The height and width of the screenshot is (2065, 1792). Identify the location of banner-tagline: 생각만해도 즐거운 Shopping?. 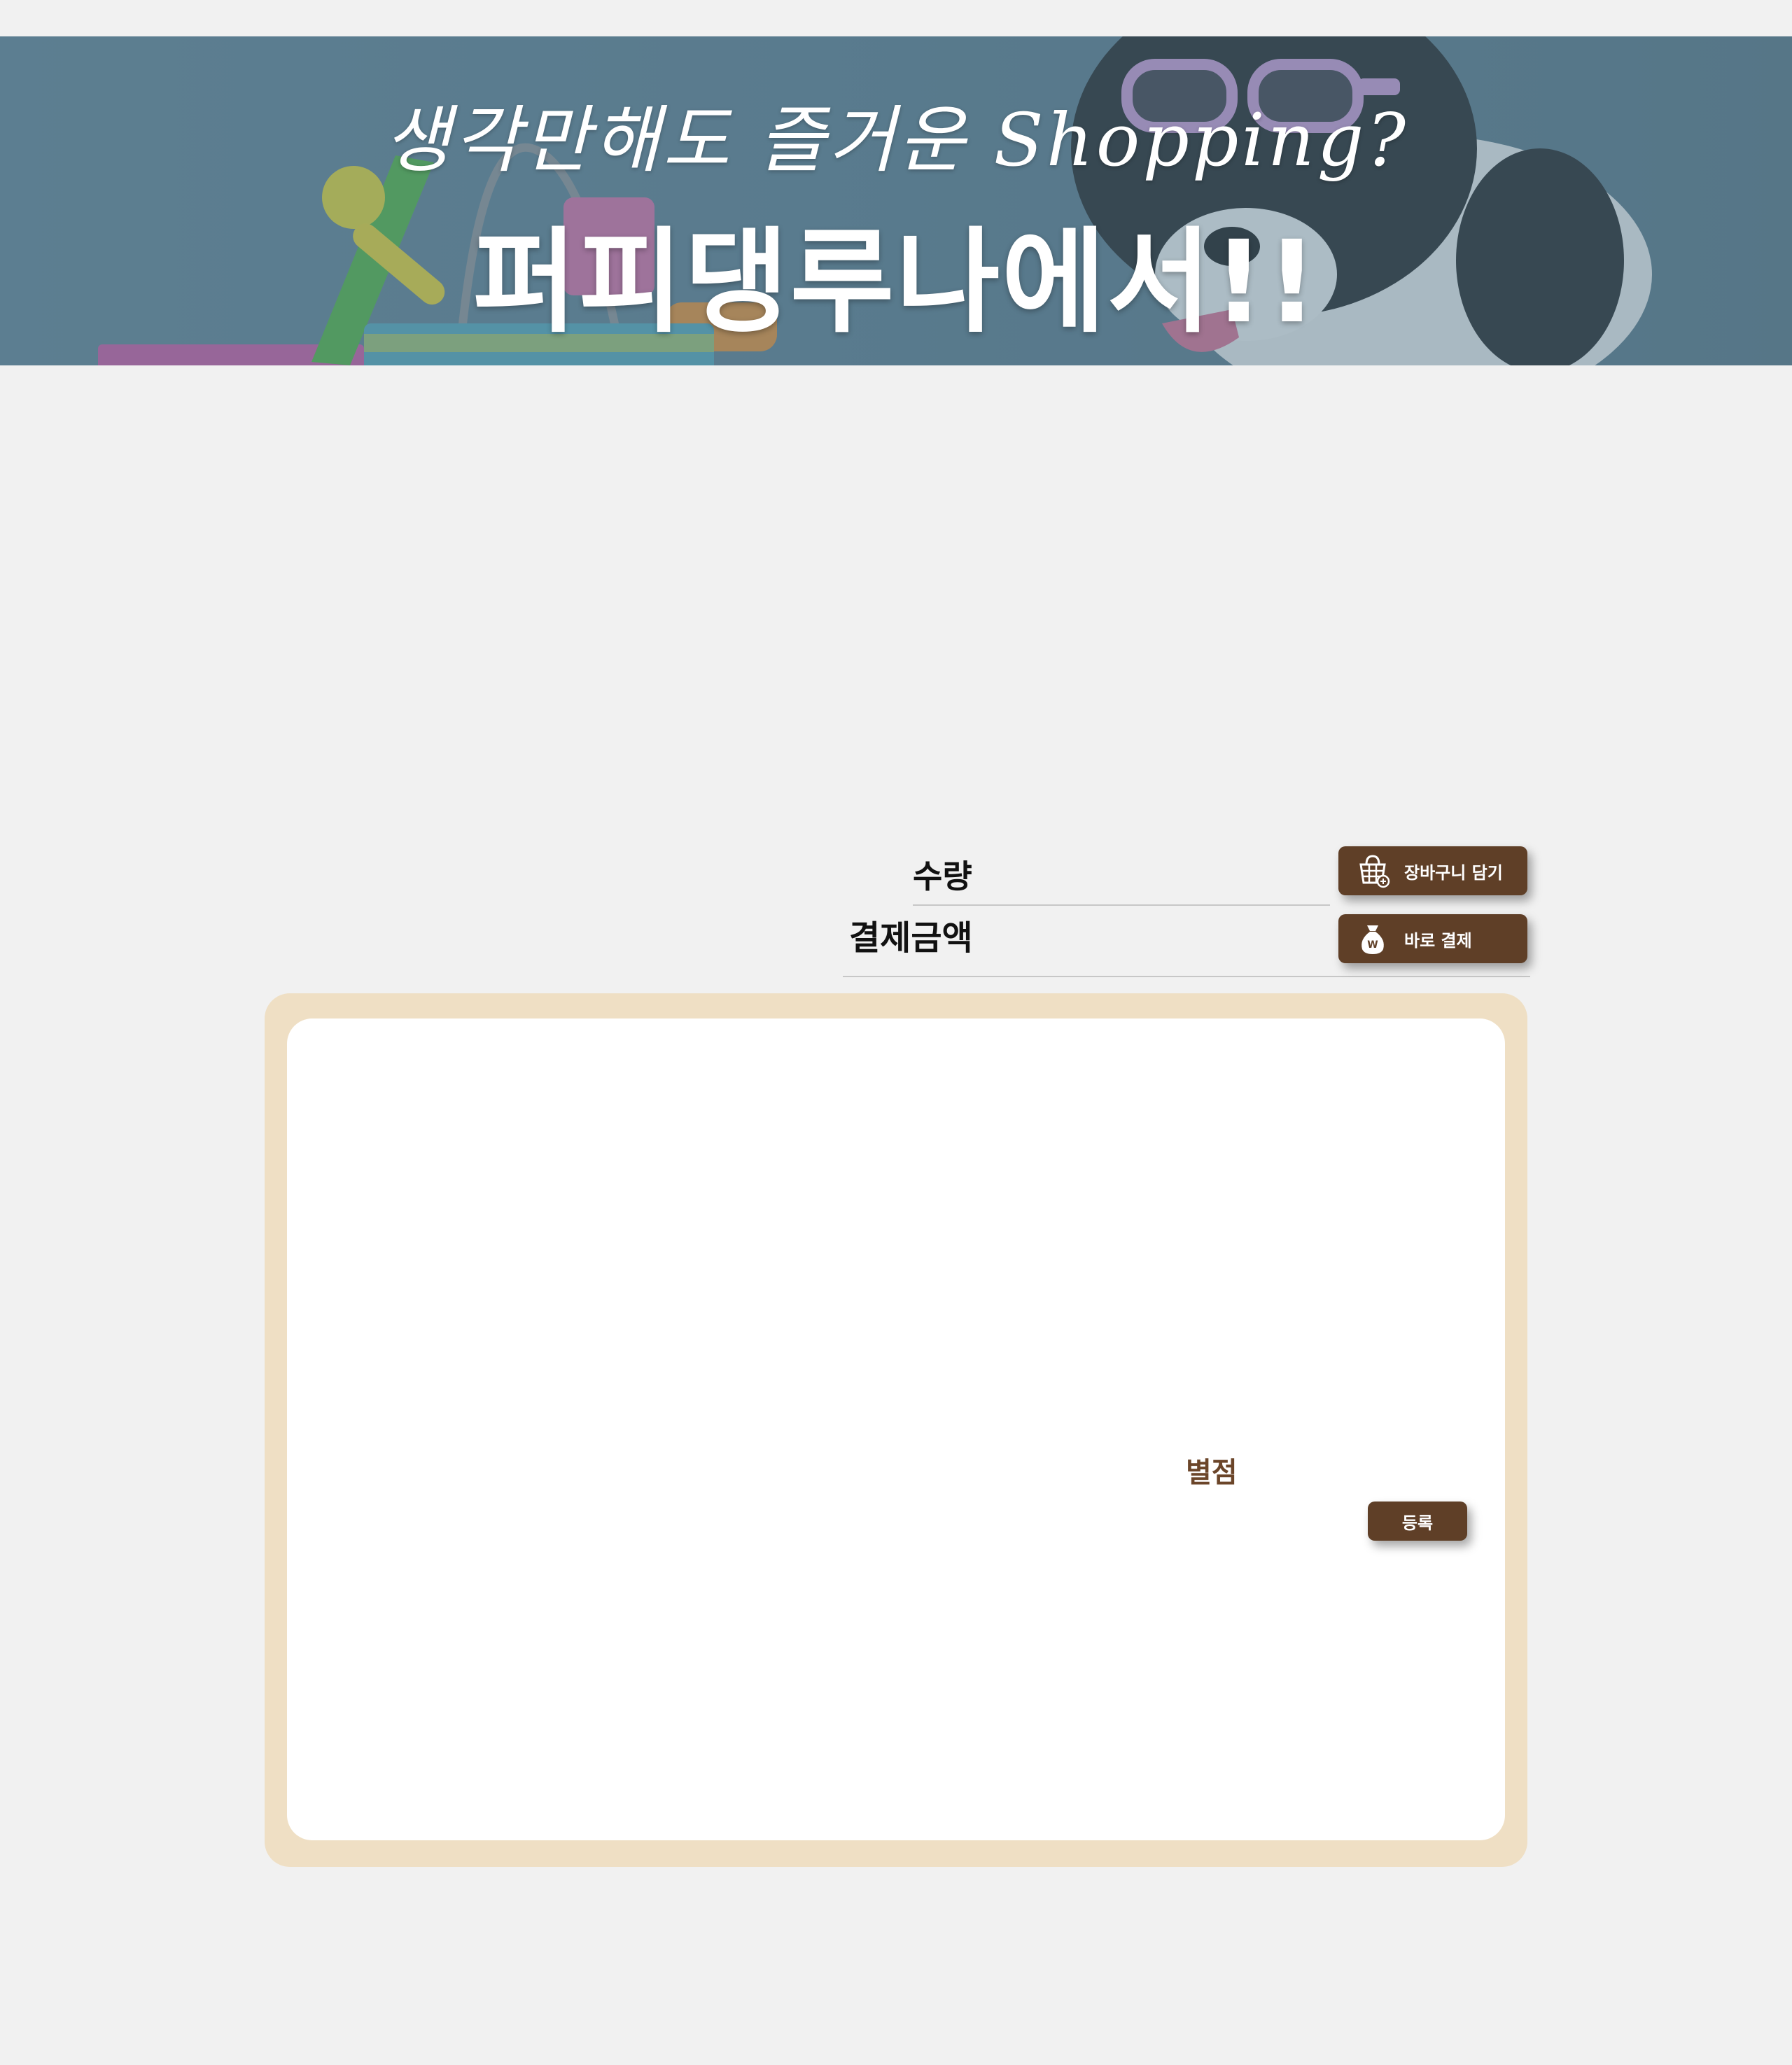
(896, 140).